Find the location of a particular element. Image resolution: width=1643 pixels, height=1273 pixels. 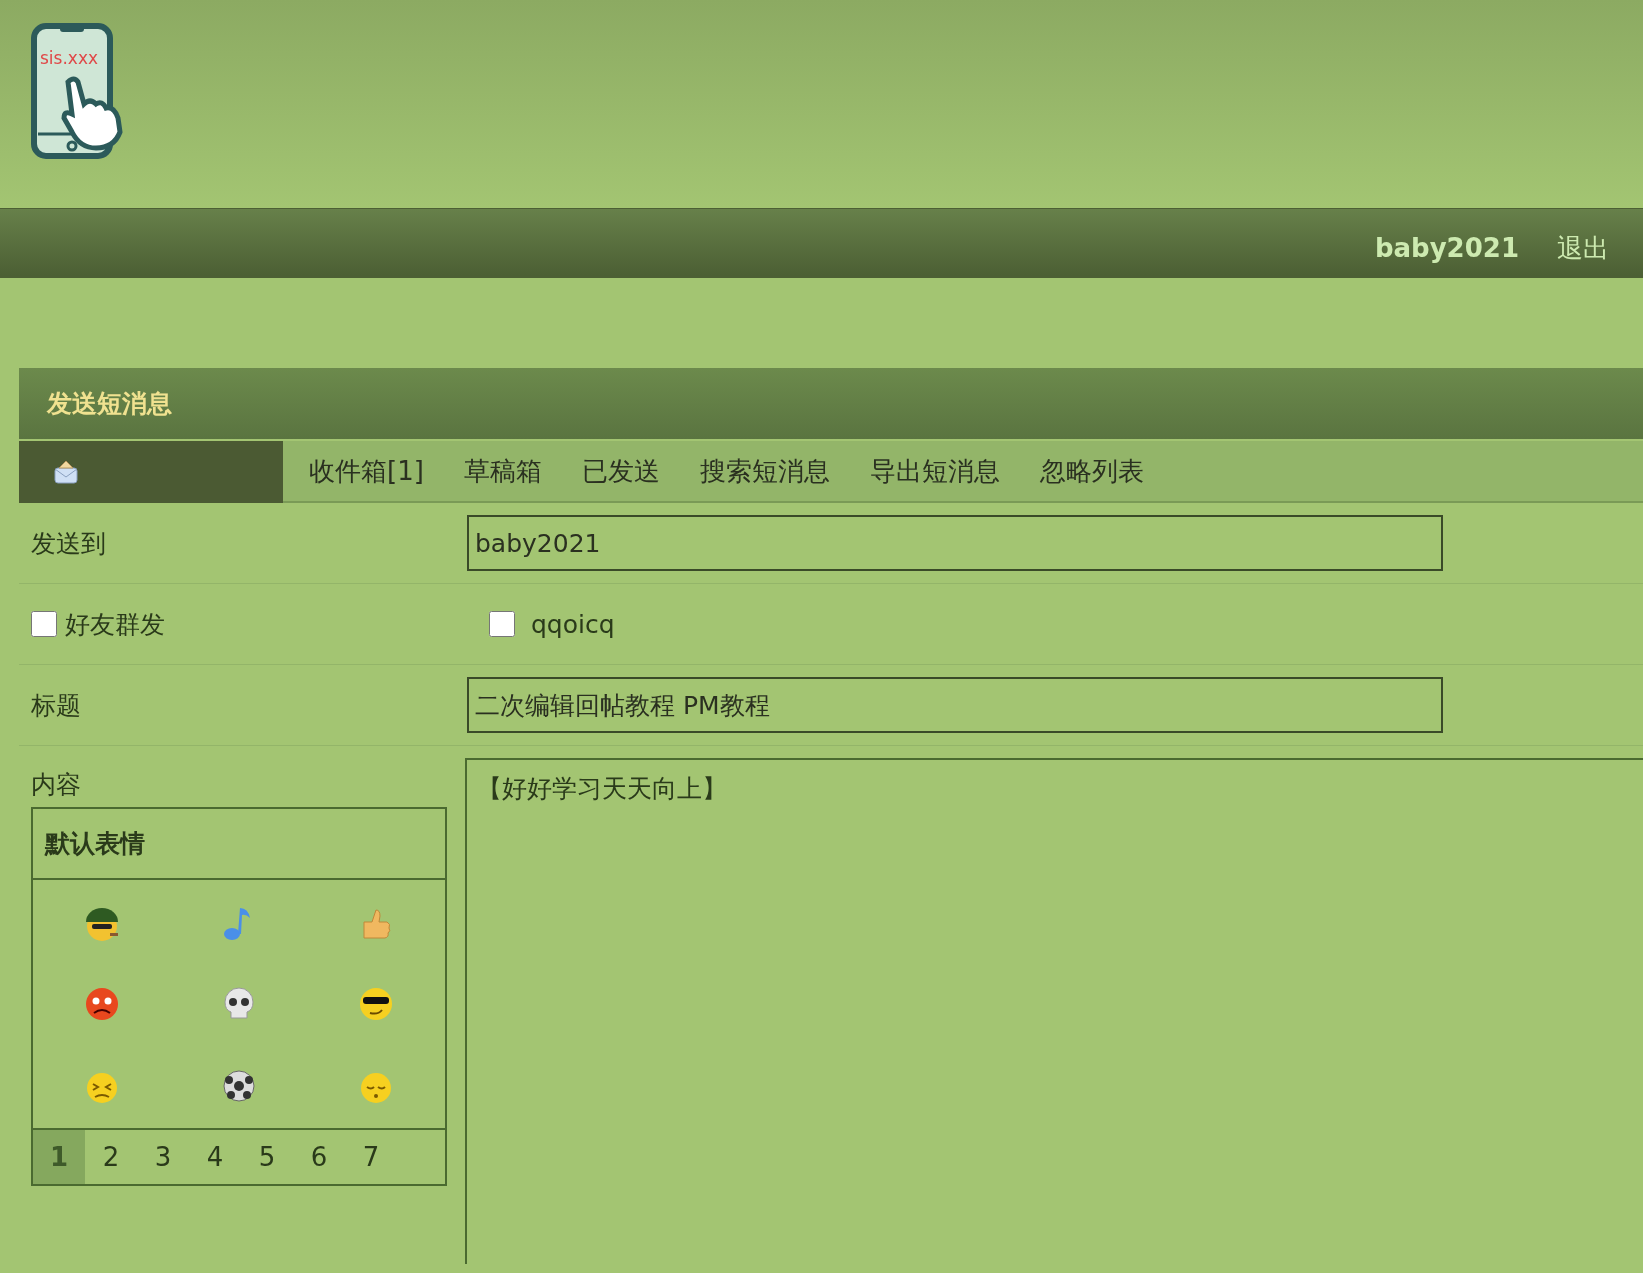

field-label: 内容 is located at coordinates (56, 785).